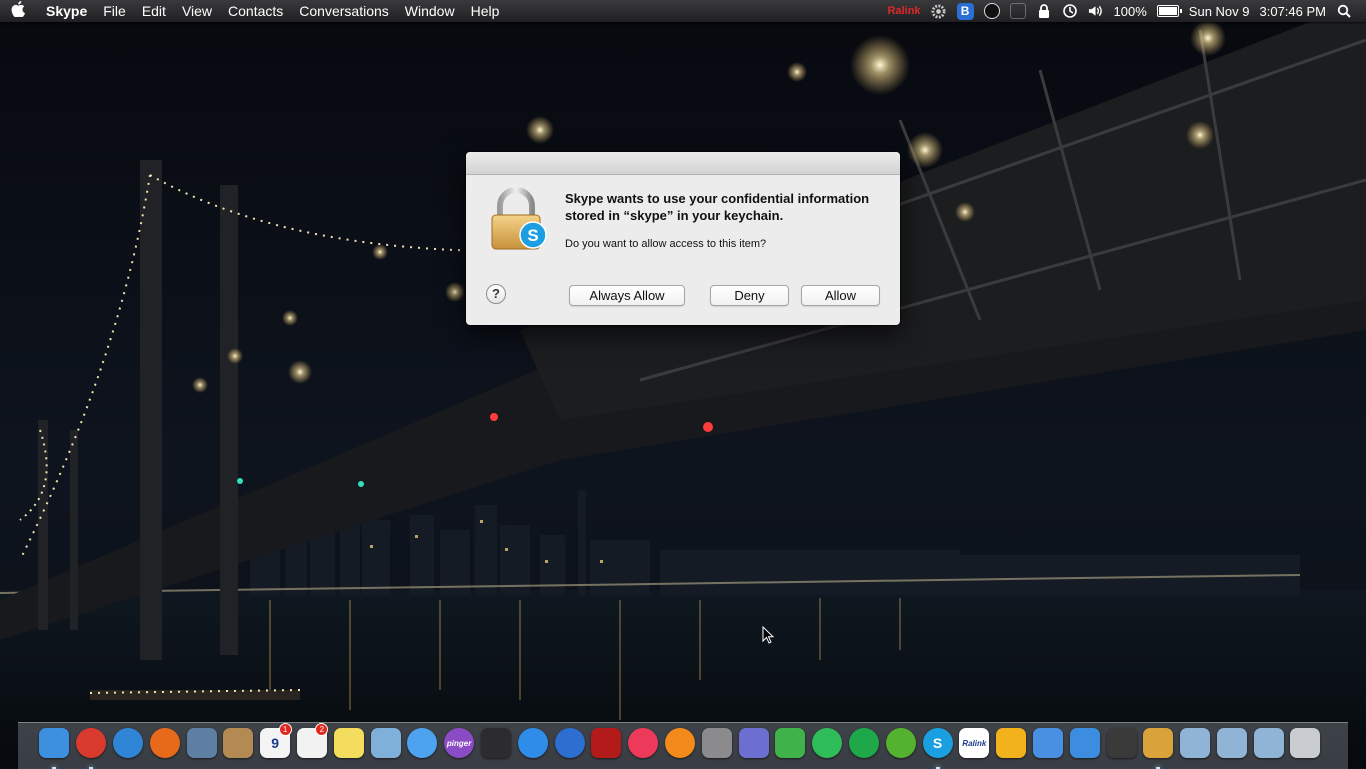 This screenshot has width=1366, height=769. What do you see at coordinates (344, 11) in the screenshot?
I see `menu-conversations: Conversations` at bounding box center [344, 11].